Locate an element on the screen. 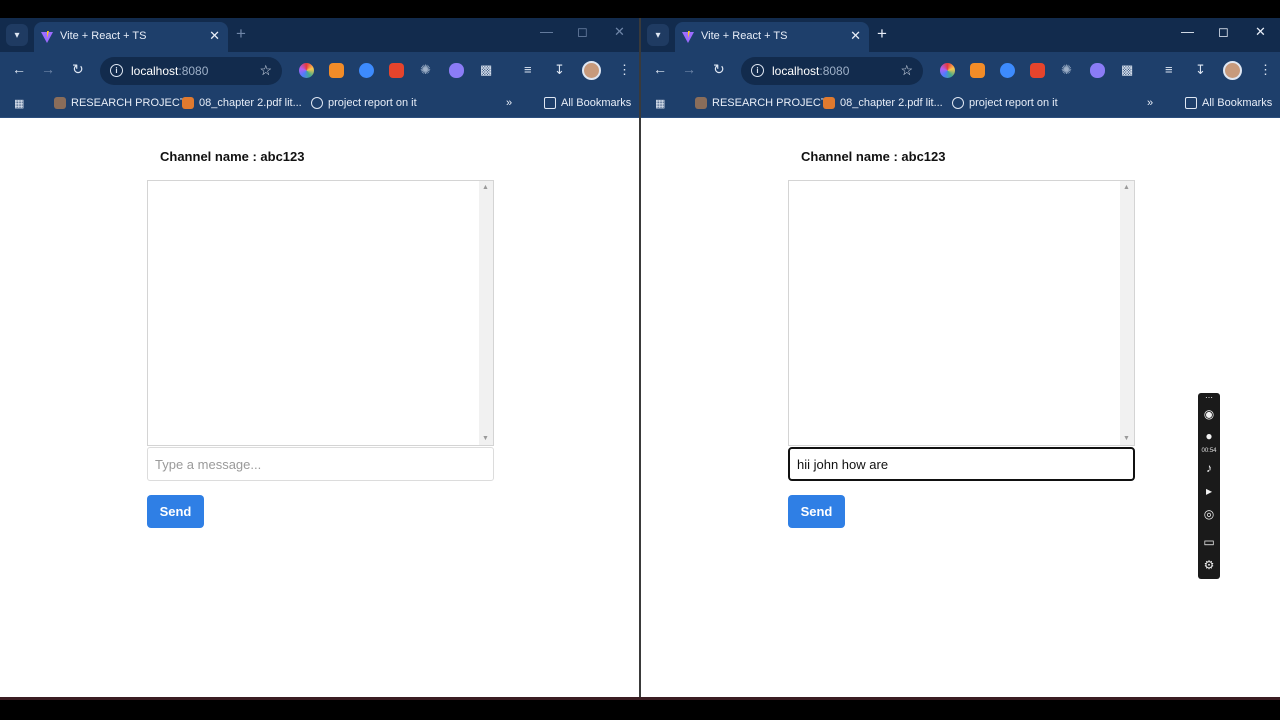 This screenshot has height=720, width=1280. globe-icon is located at coordinates (958, 103).